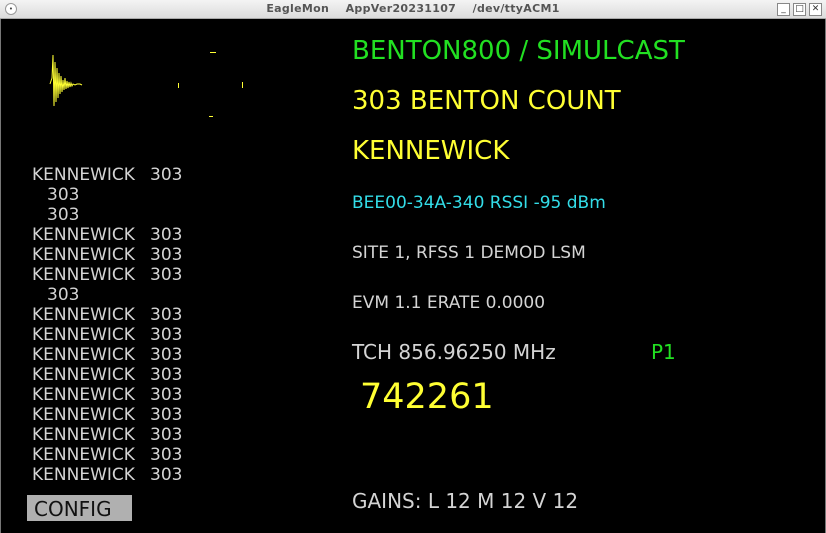 Image resolution: width=826 pixels, height=533 pixels. Describe the element at coordinates (454, 352) in the screenshot. I see `tch-frequency: TCH 856.96250 MHz` at that location.